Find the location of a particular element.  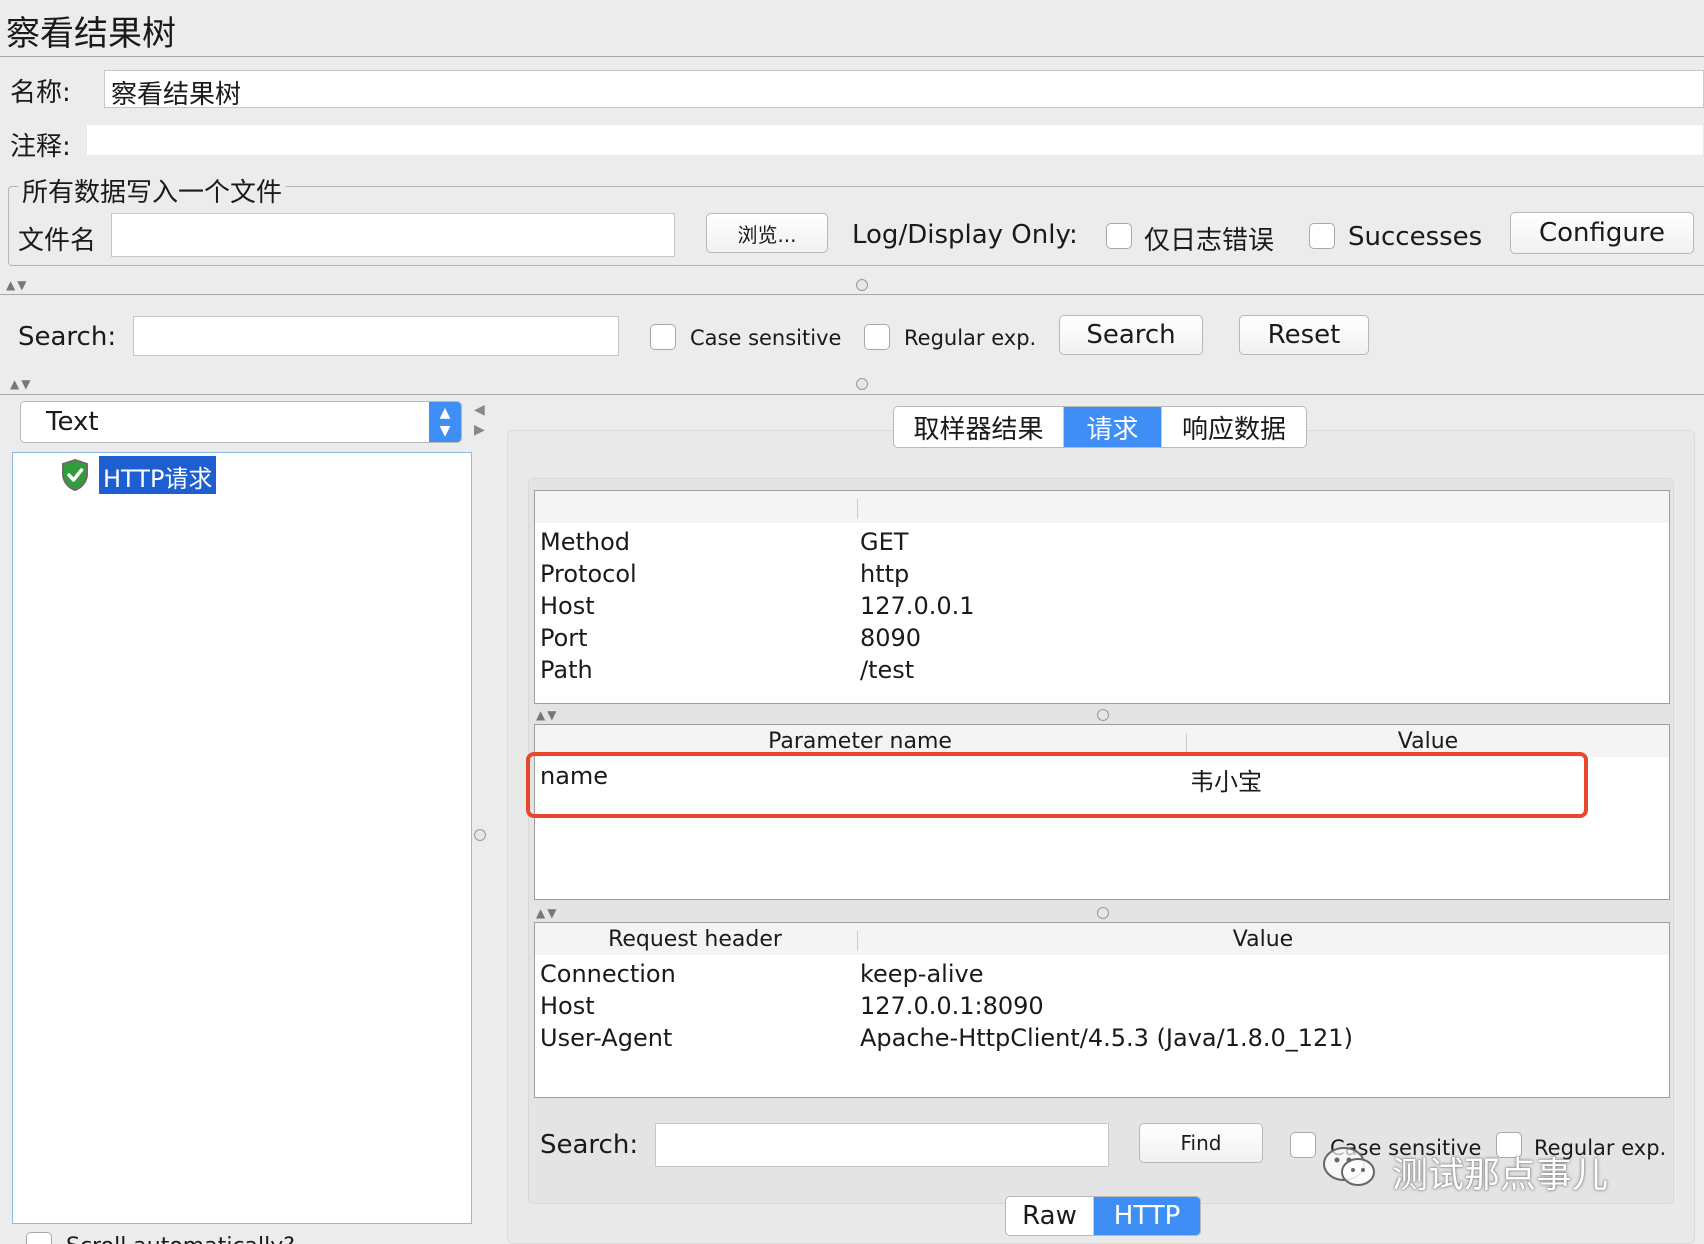

regex-checkbox is located at coordinates (877, 337).